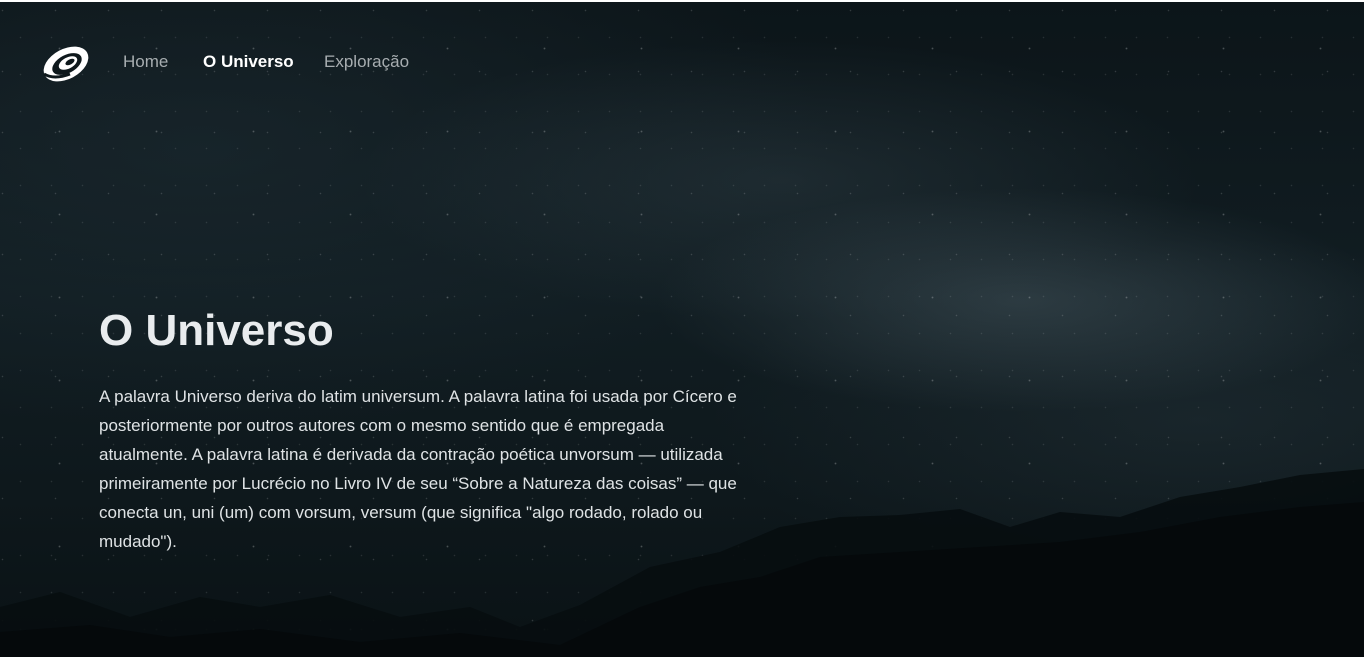 This screenshot has height=657, width=1364. Describe the element at coordinates (366, 62) in the screenshot. I see `nav-link-exploracao: Exploração` at that location.